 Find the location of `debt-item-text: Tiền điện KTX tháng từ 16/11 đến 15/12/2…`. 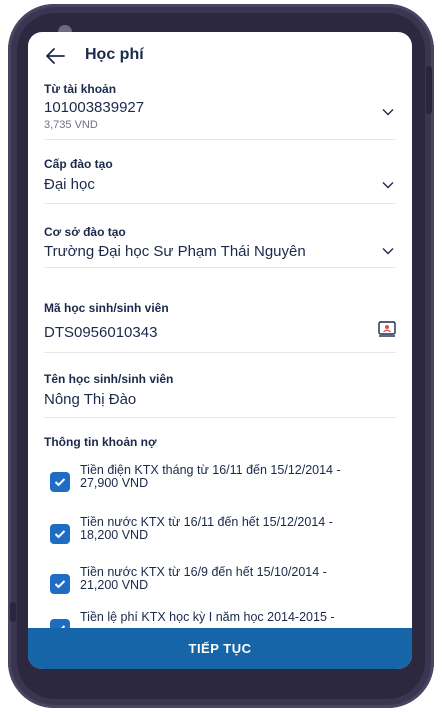

debt-item-text: Tiền điện KTX tháng từ 16/11 đến 15/12/2… is located at coordinates (210, 478).